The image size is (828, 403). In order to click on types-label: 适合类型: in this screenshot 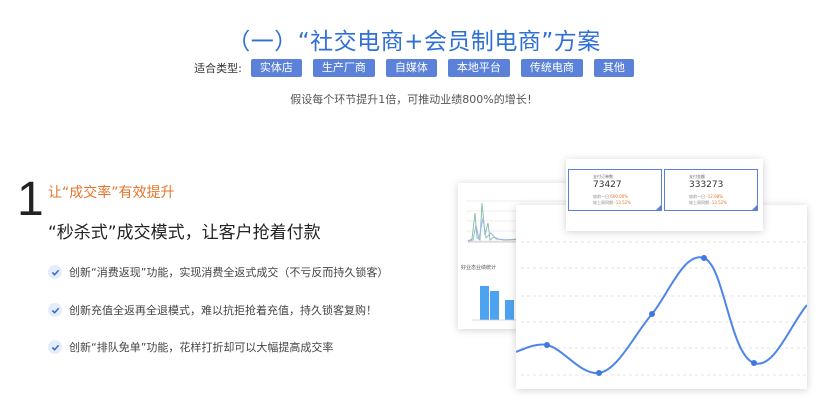, I will do `click(218, 68)`.